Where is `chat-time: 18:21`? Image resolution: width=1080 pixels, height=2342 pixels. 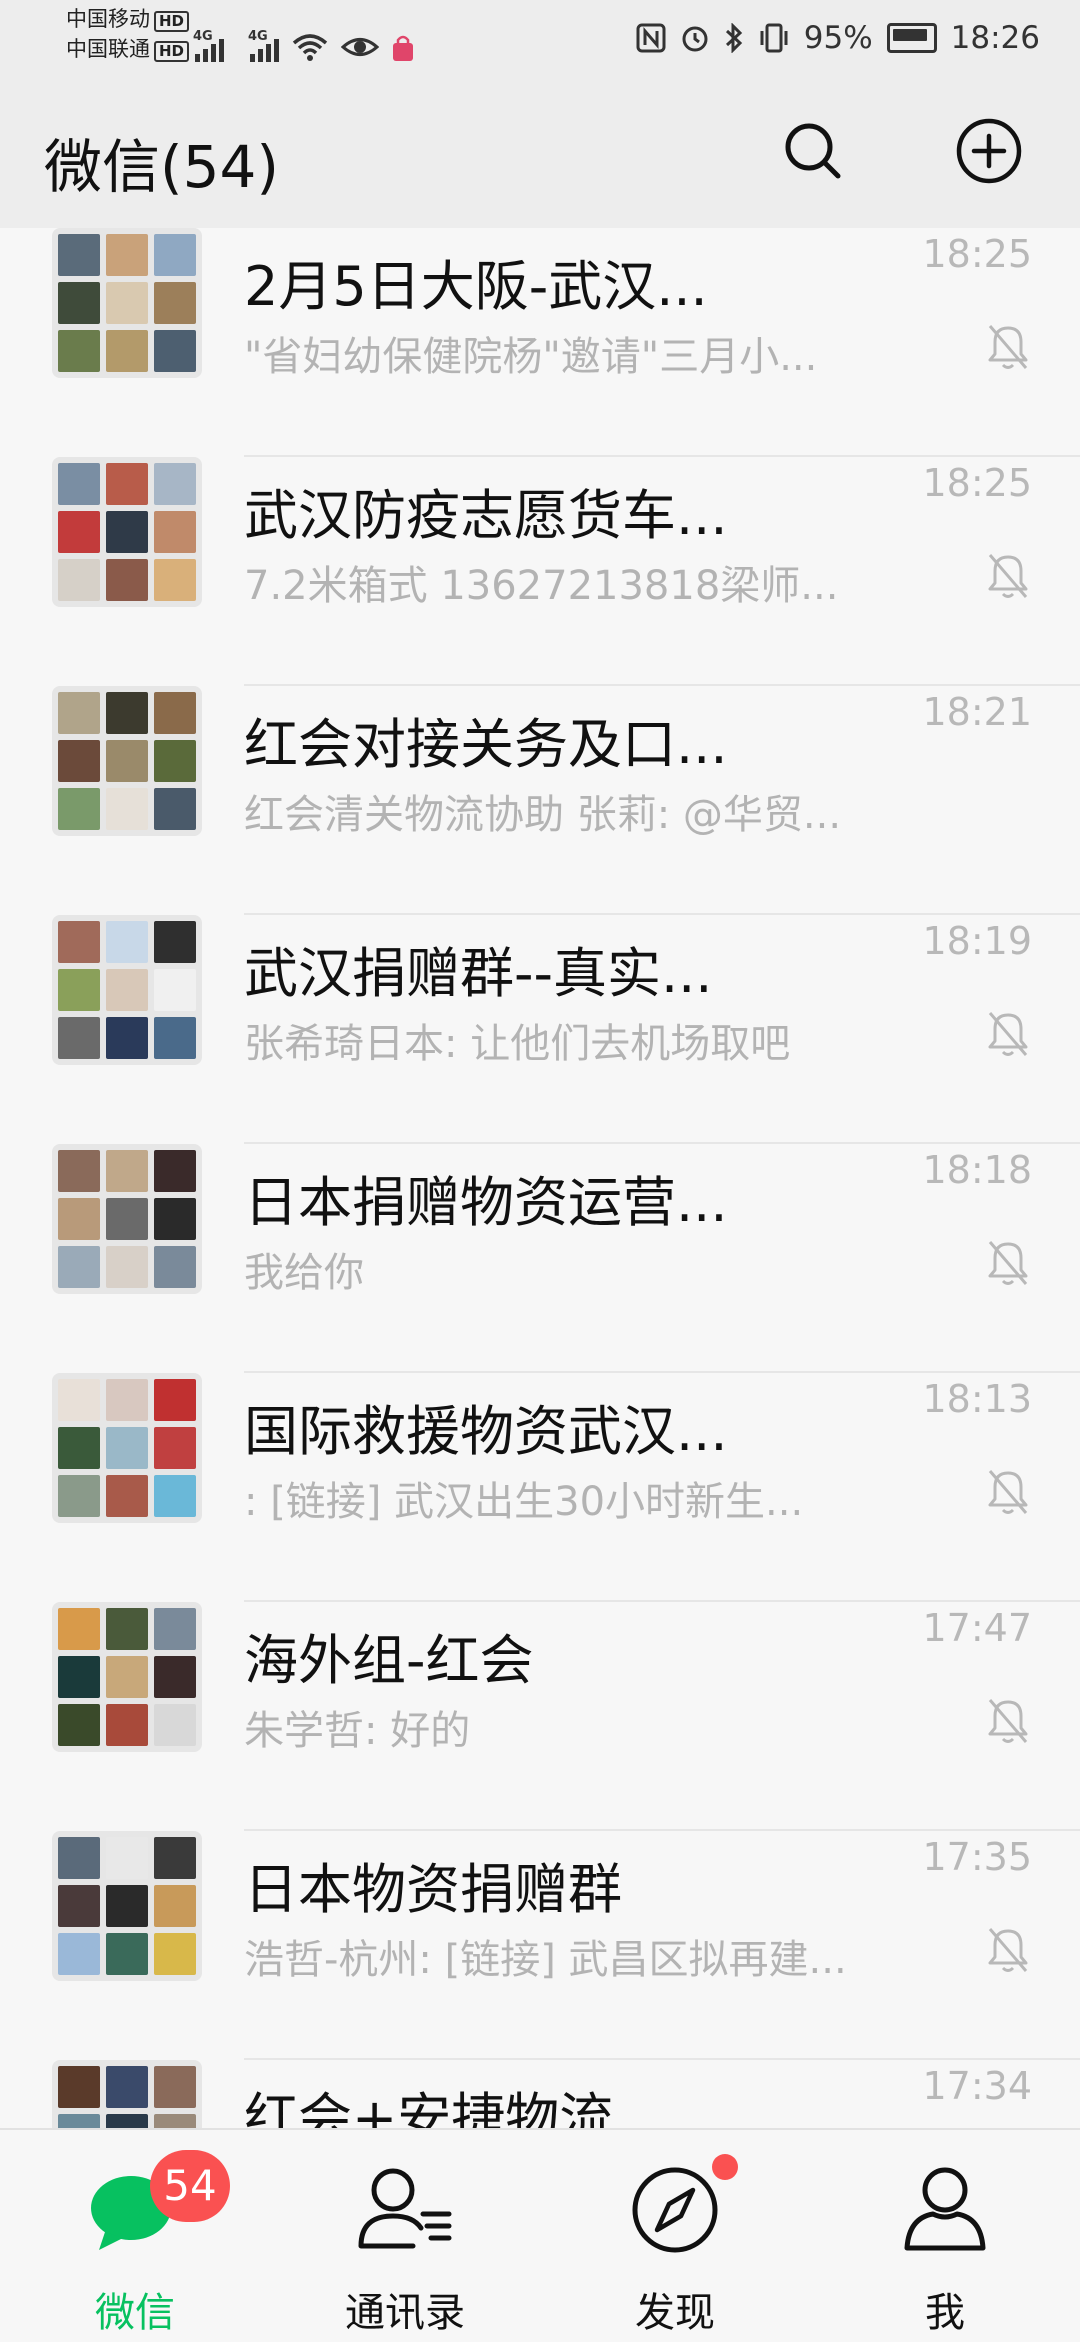
chat-time: 18:21 is located at coordinates (977, 712).